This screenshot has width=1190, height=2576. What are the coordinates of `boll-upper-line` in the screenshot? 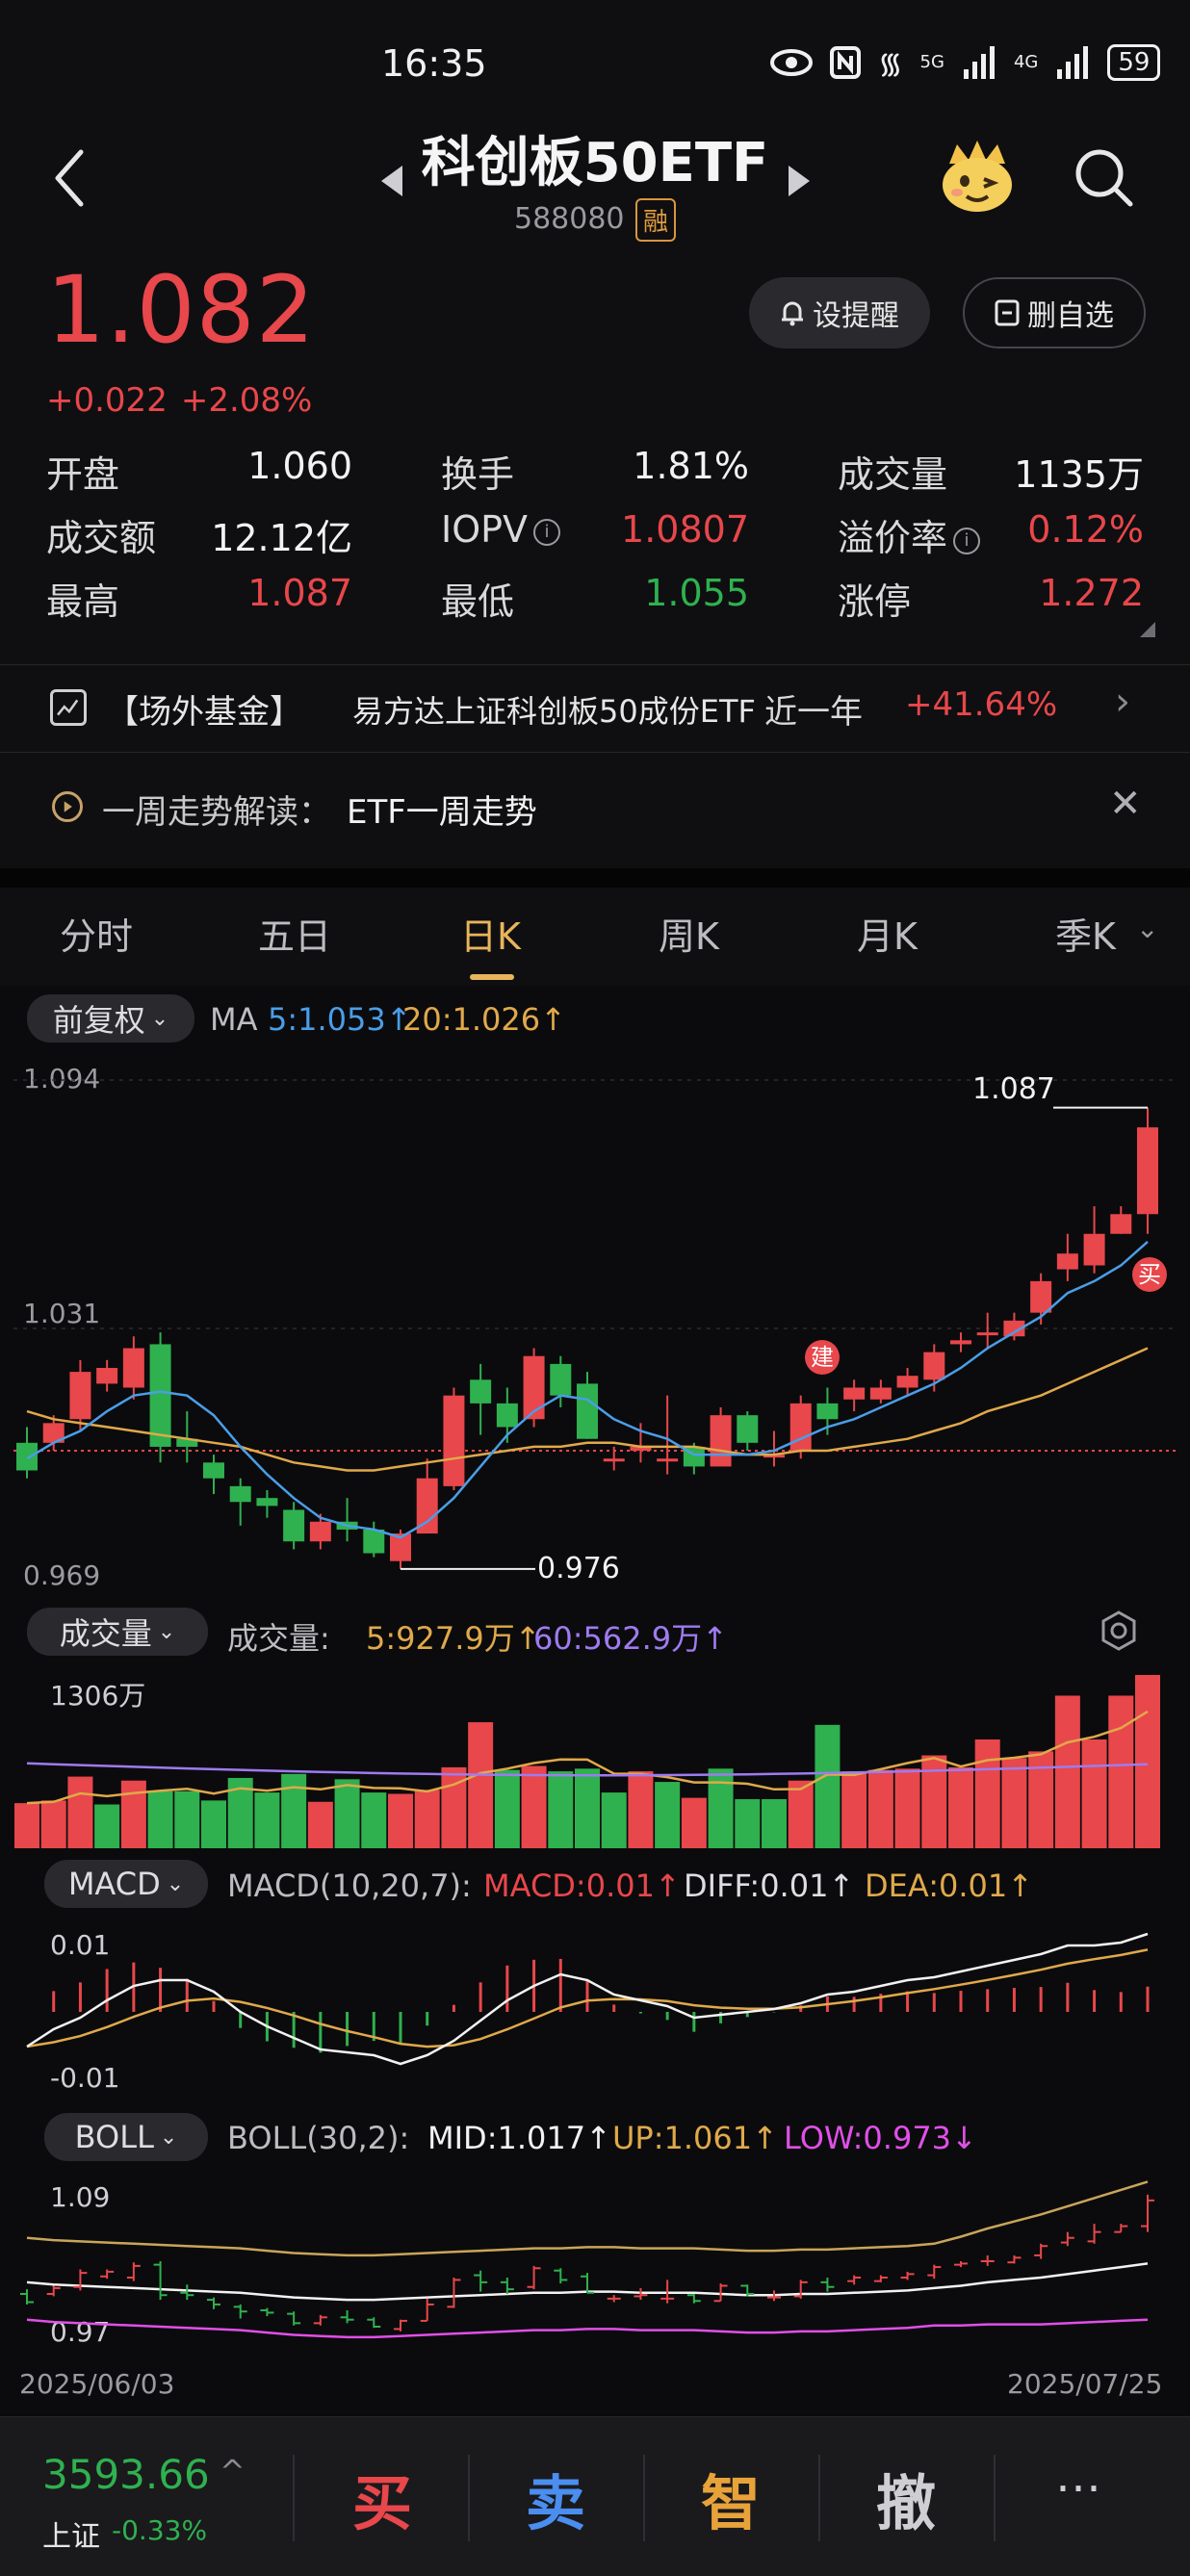 It's located at (588, 2218).